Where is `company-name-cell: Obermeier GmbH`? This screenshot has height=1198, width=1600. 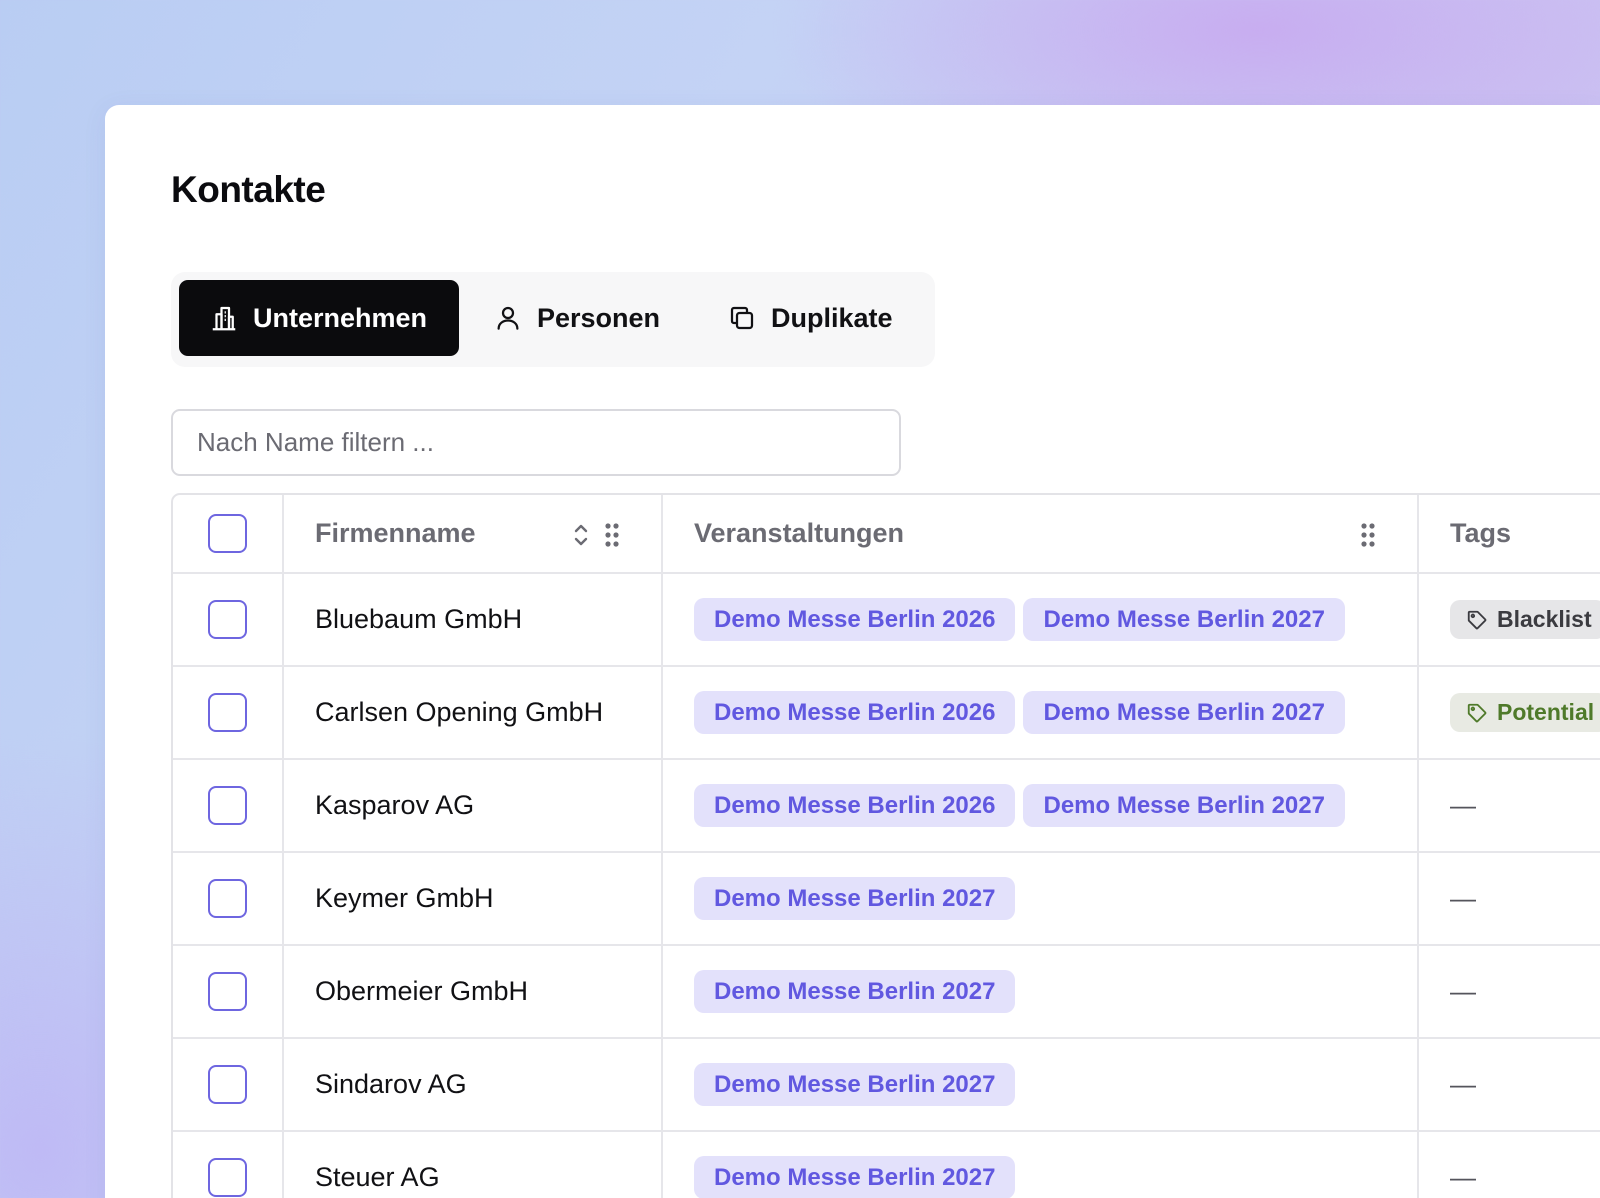 company-name-cell: Obermeier GmbH is located at coordinates (473, 991).